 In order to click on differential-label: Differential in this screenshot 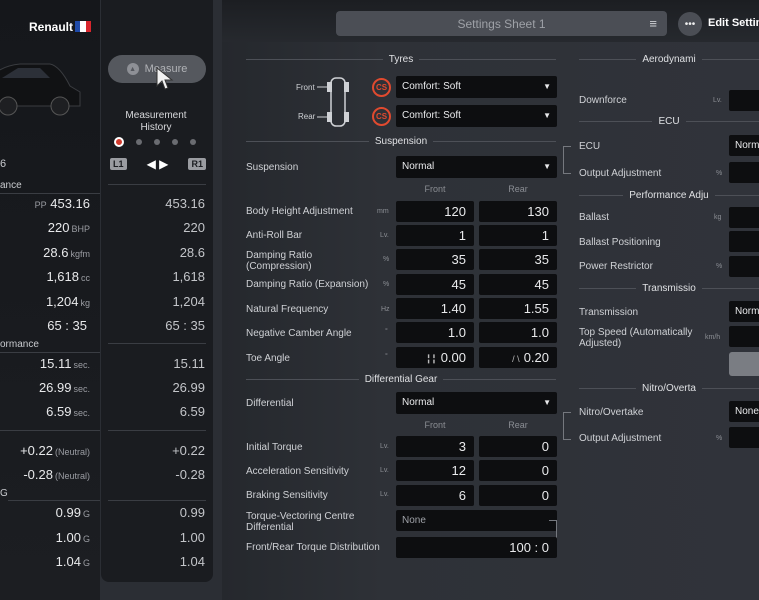, I will do `click(270, 403)`.